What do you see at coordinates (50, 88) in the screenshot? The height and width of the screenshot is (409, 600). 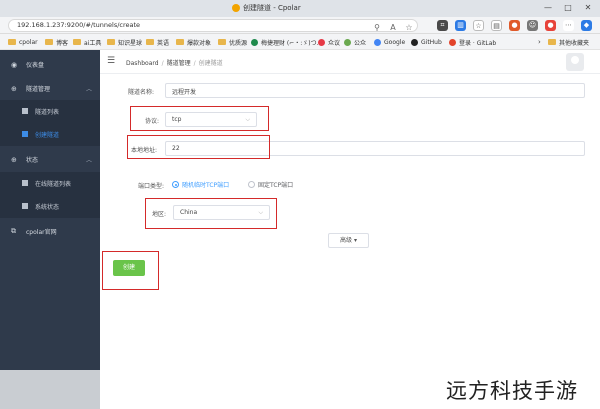 I see `sidebar-item-tunnel-management: ⊕ 隧道管理 ︿` at bounding box center [50, 88].